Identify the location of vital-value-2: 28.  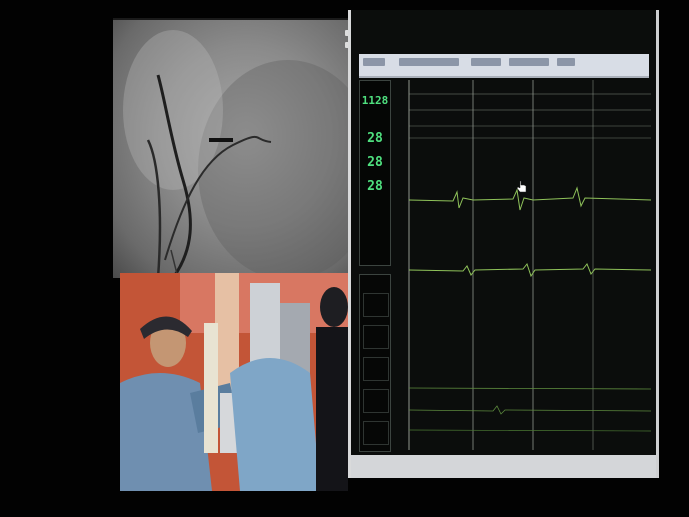
(375, 138).